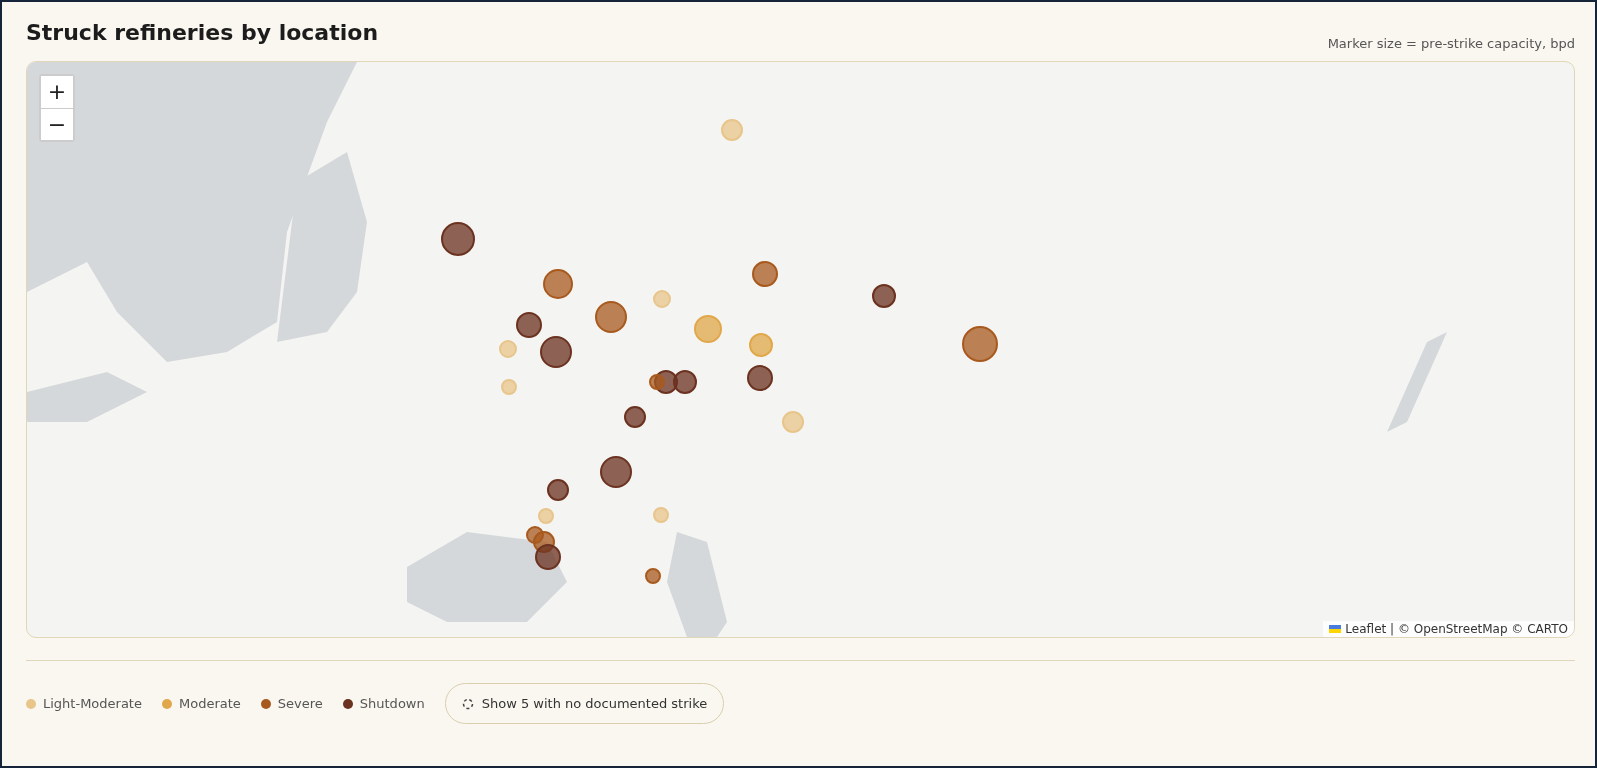 This screenshot has width=1597, height=768. I want to click on legend-label: Light-Moderate, so click(92, 703).